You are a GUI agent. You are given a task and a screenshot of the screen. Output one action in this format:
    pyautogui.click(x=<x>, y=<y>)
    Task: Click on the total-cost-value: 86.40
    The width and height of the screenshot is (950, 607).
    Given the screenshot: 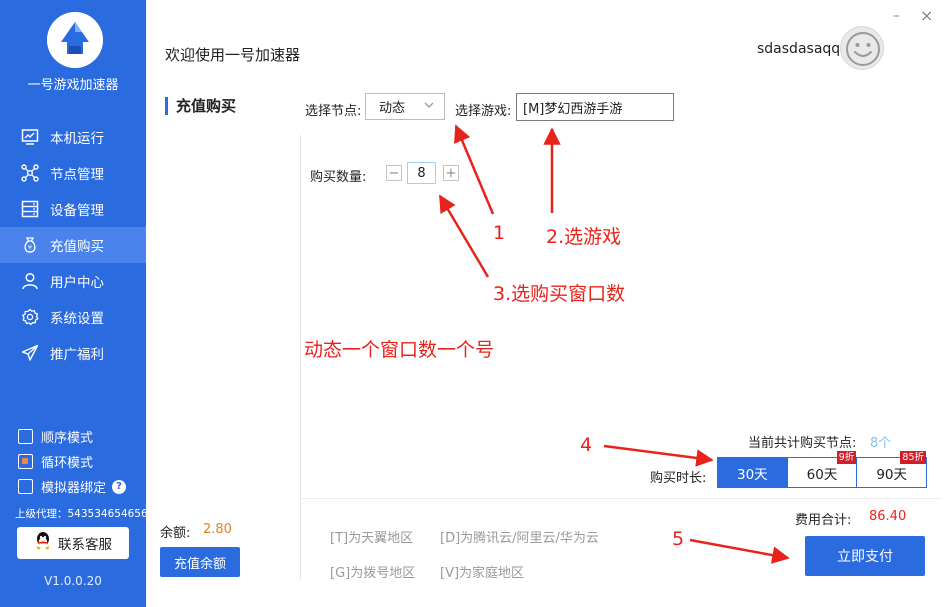 What is the action you would take?
    pyautogui.click(x=888, y=516)
    